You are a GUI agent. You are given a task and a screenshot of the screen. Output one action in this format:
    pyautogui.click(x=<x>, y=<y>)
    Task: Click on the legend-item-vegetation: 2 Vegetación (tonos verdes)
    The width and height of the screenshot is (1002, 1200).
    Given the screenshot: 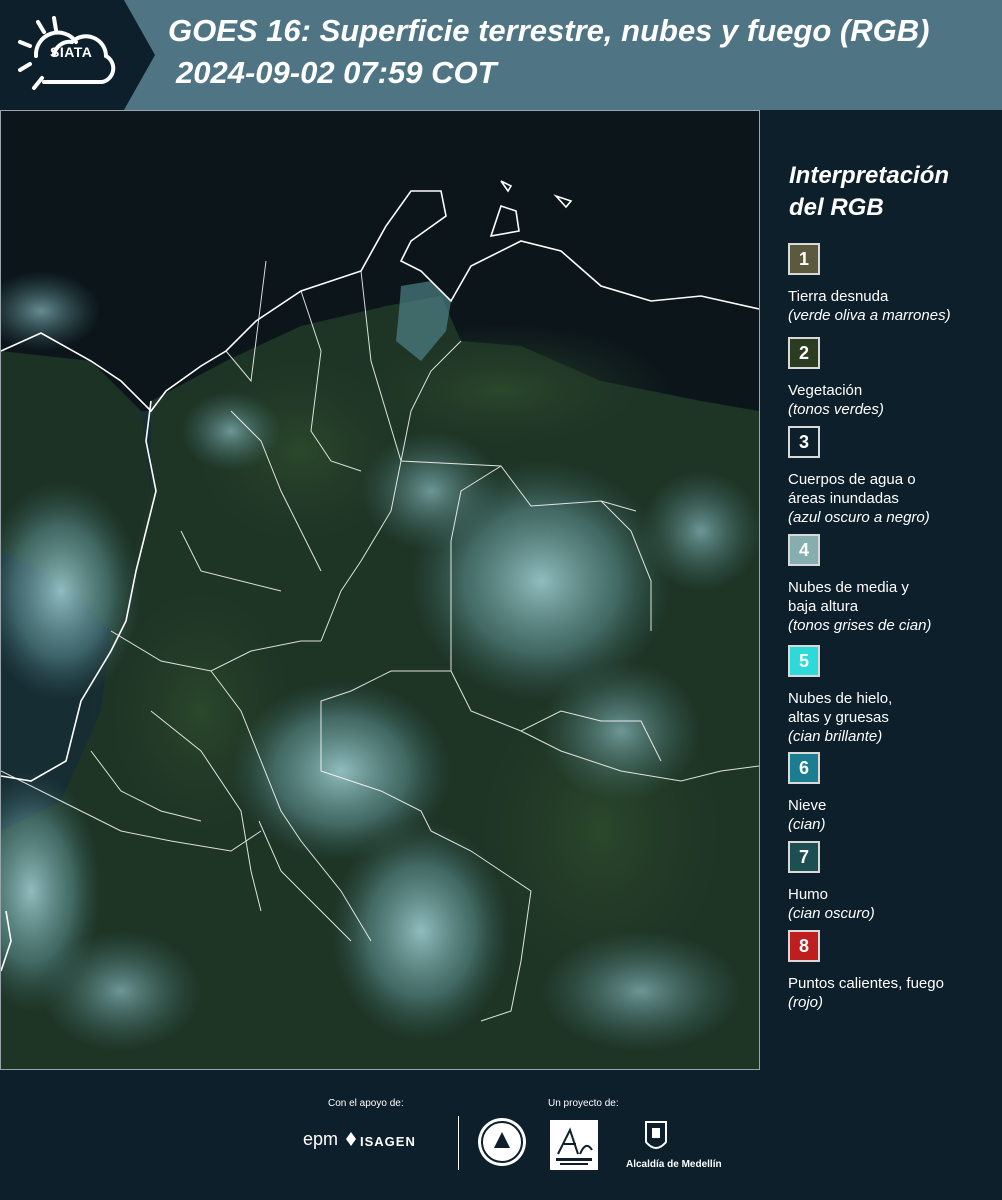 What is the action you would take?
    pyautogui.click(x=890, y=378)
    